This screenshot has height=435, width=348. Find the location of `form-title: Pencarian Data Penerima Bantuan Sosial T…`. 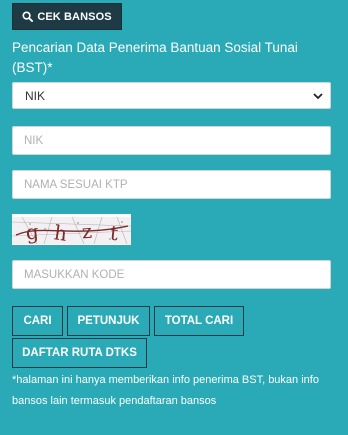

form-title: Pencarian Data Penerima Bantuan Sosial T… is located at coordinates (155, 57).